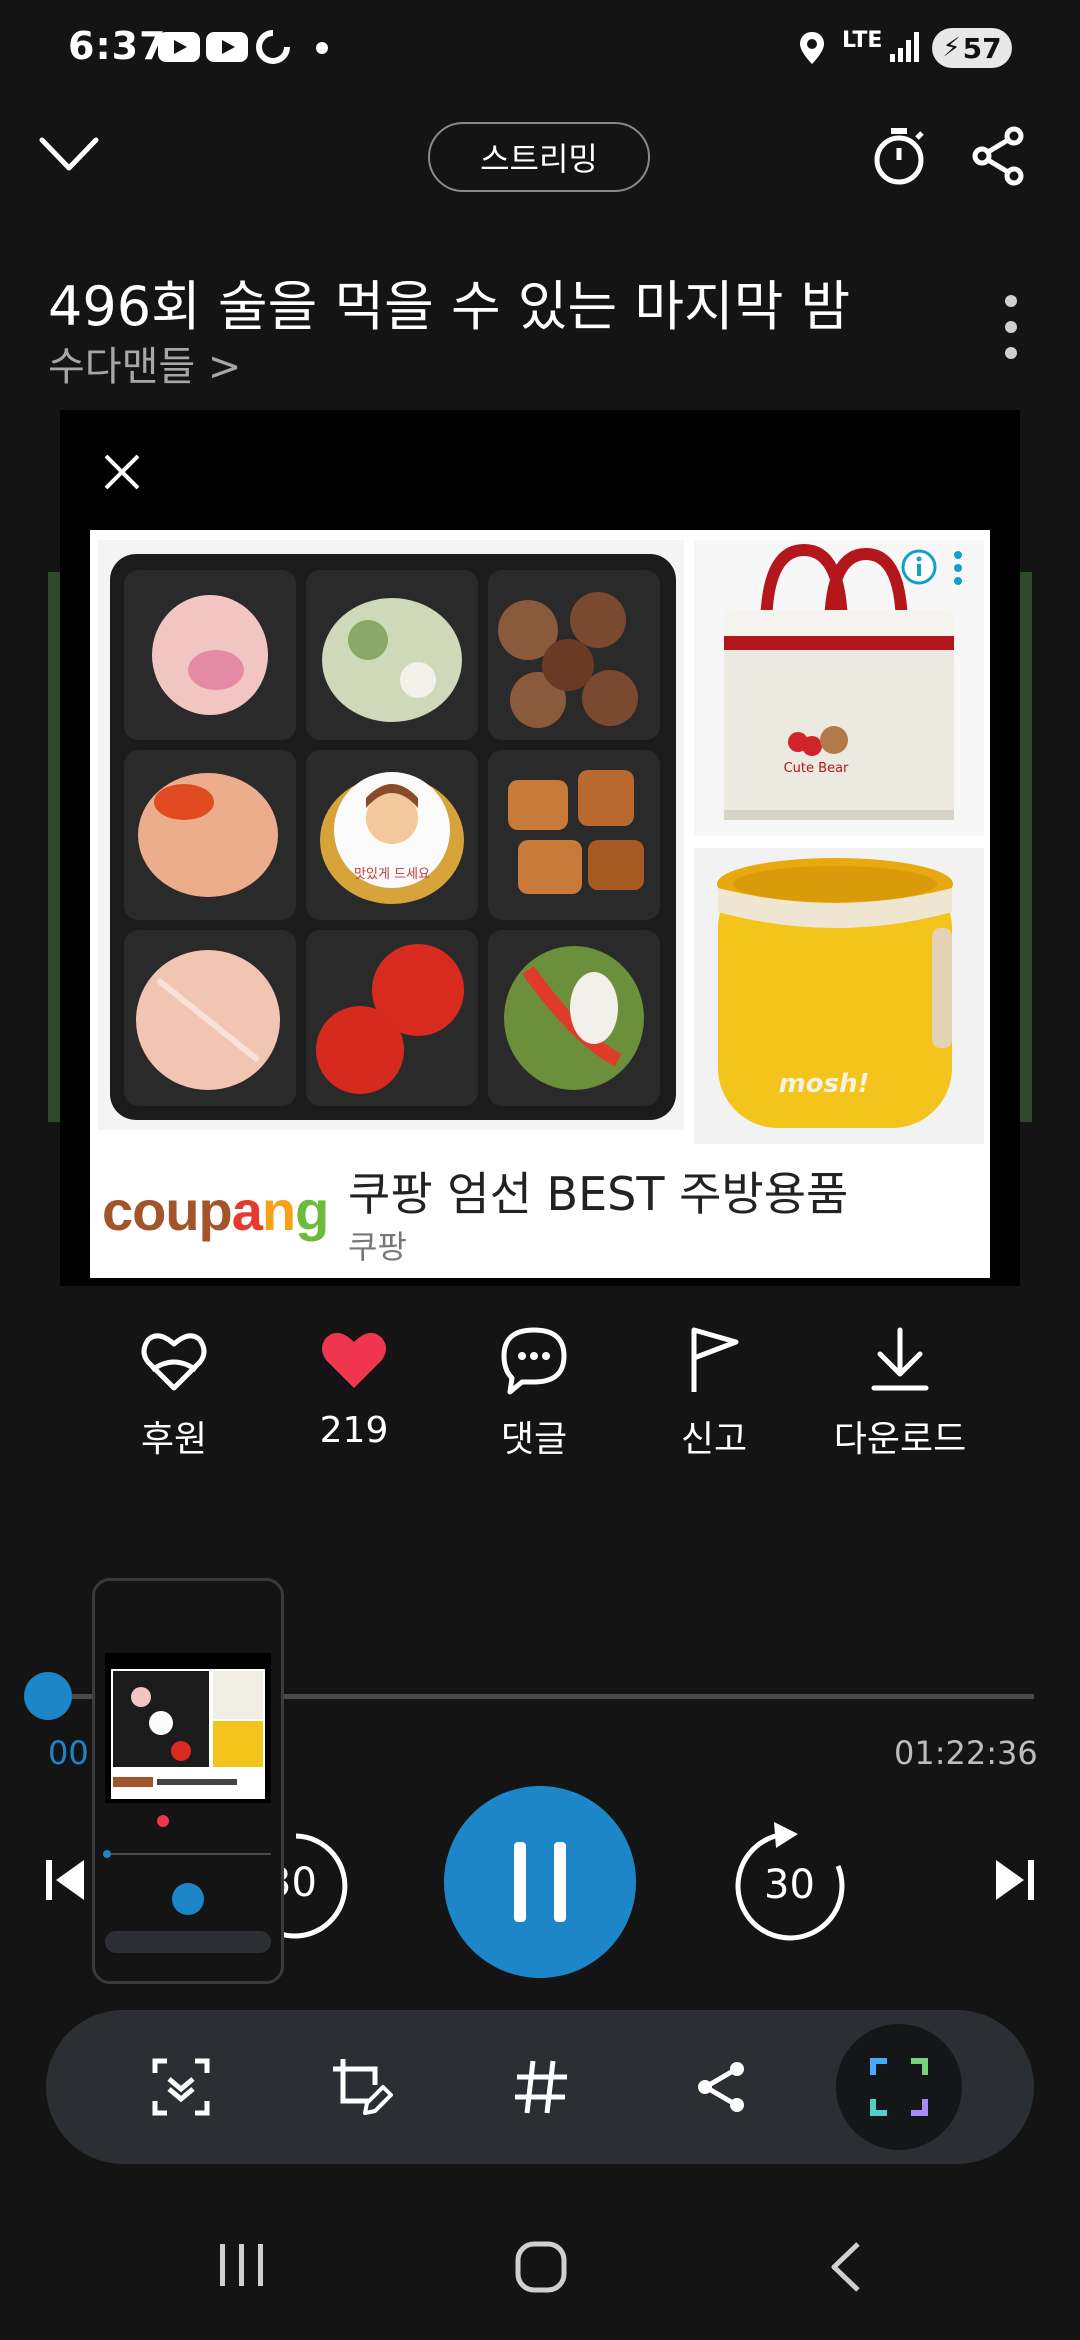 The image size is (1080, 2340). Describe the element at coordinates (715, 1359) in the screenshot. I see `flag-icon` at that location.